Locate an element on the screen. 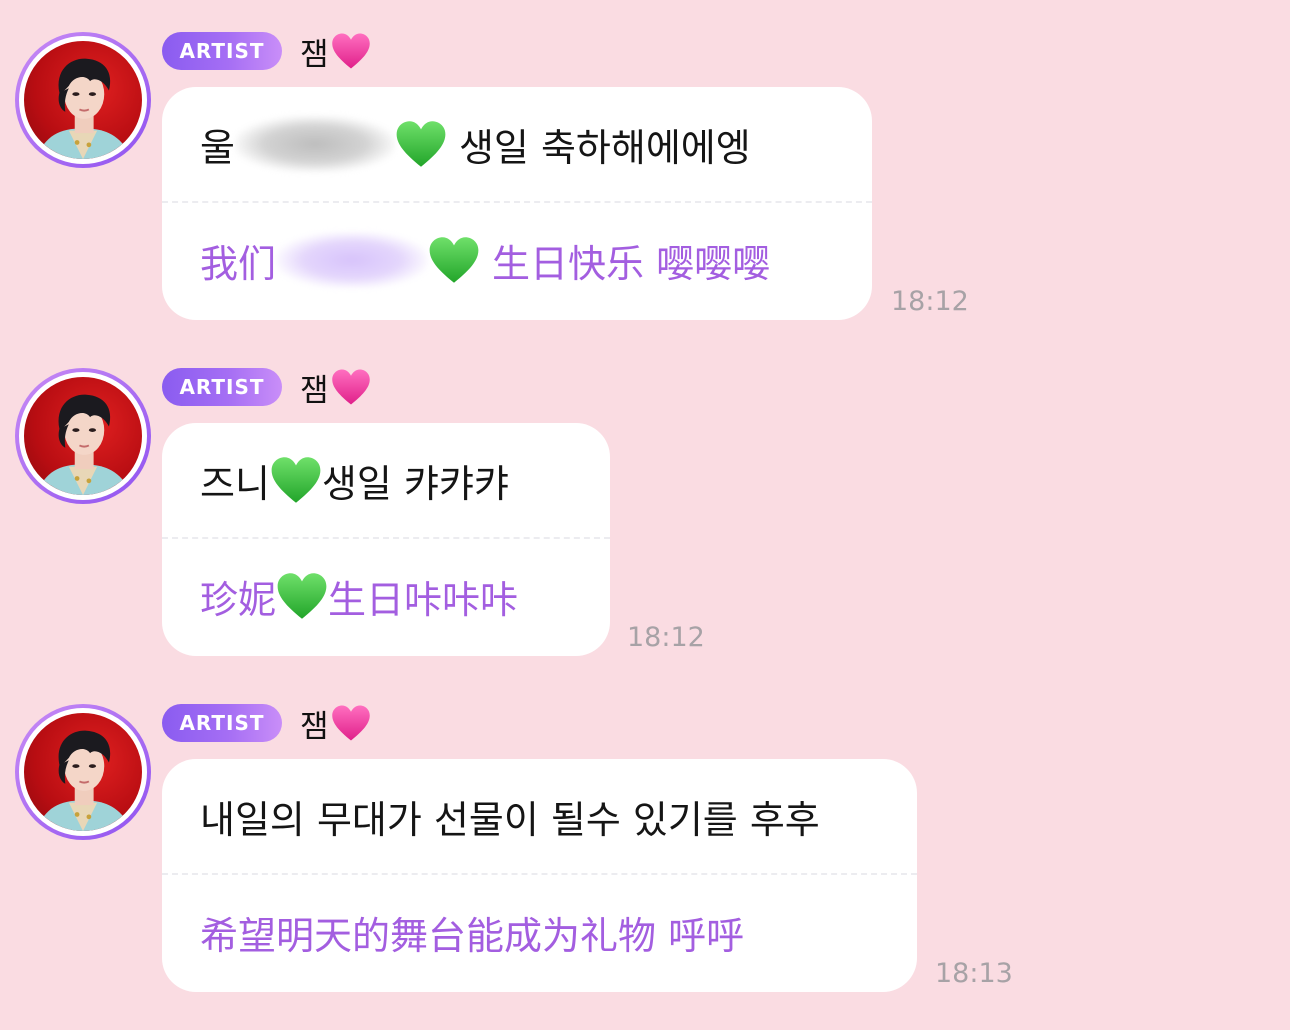 The height and width of the screenshot is (1030, 1290). korean-text-part: 울 is located at coordinates (217, 147).